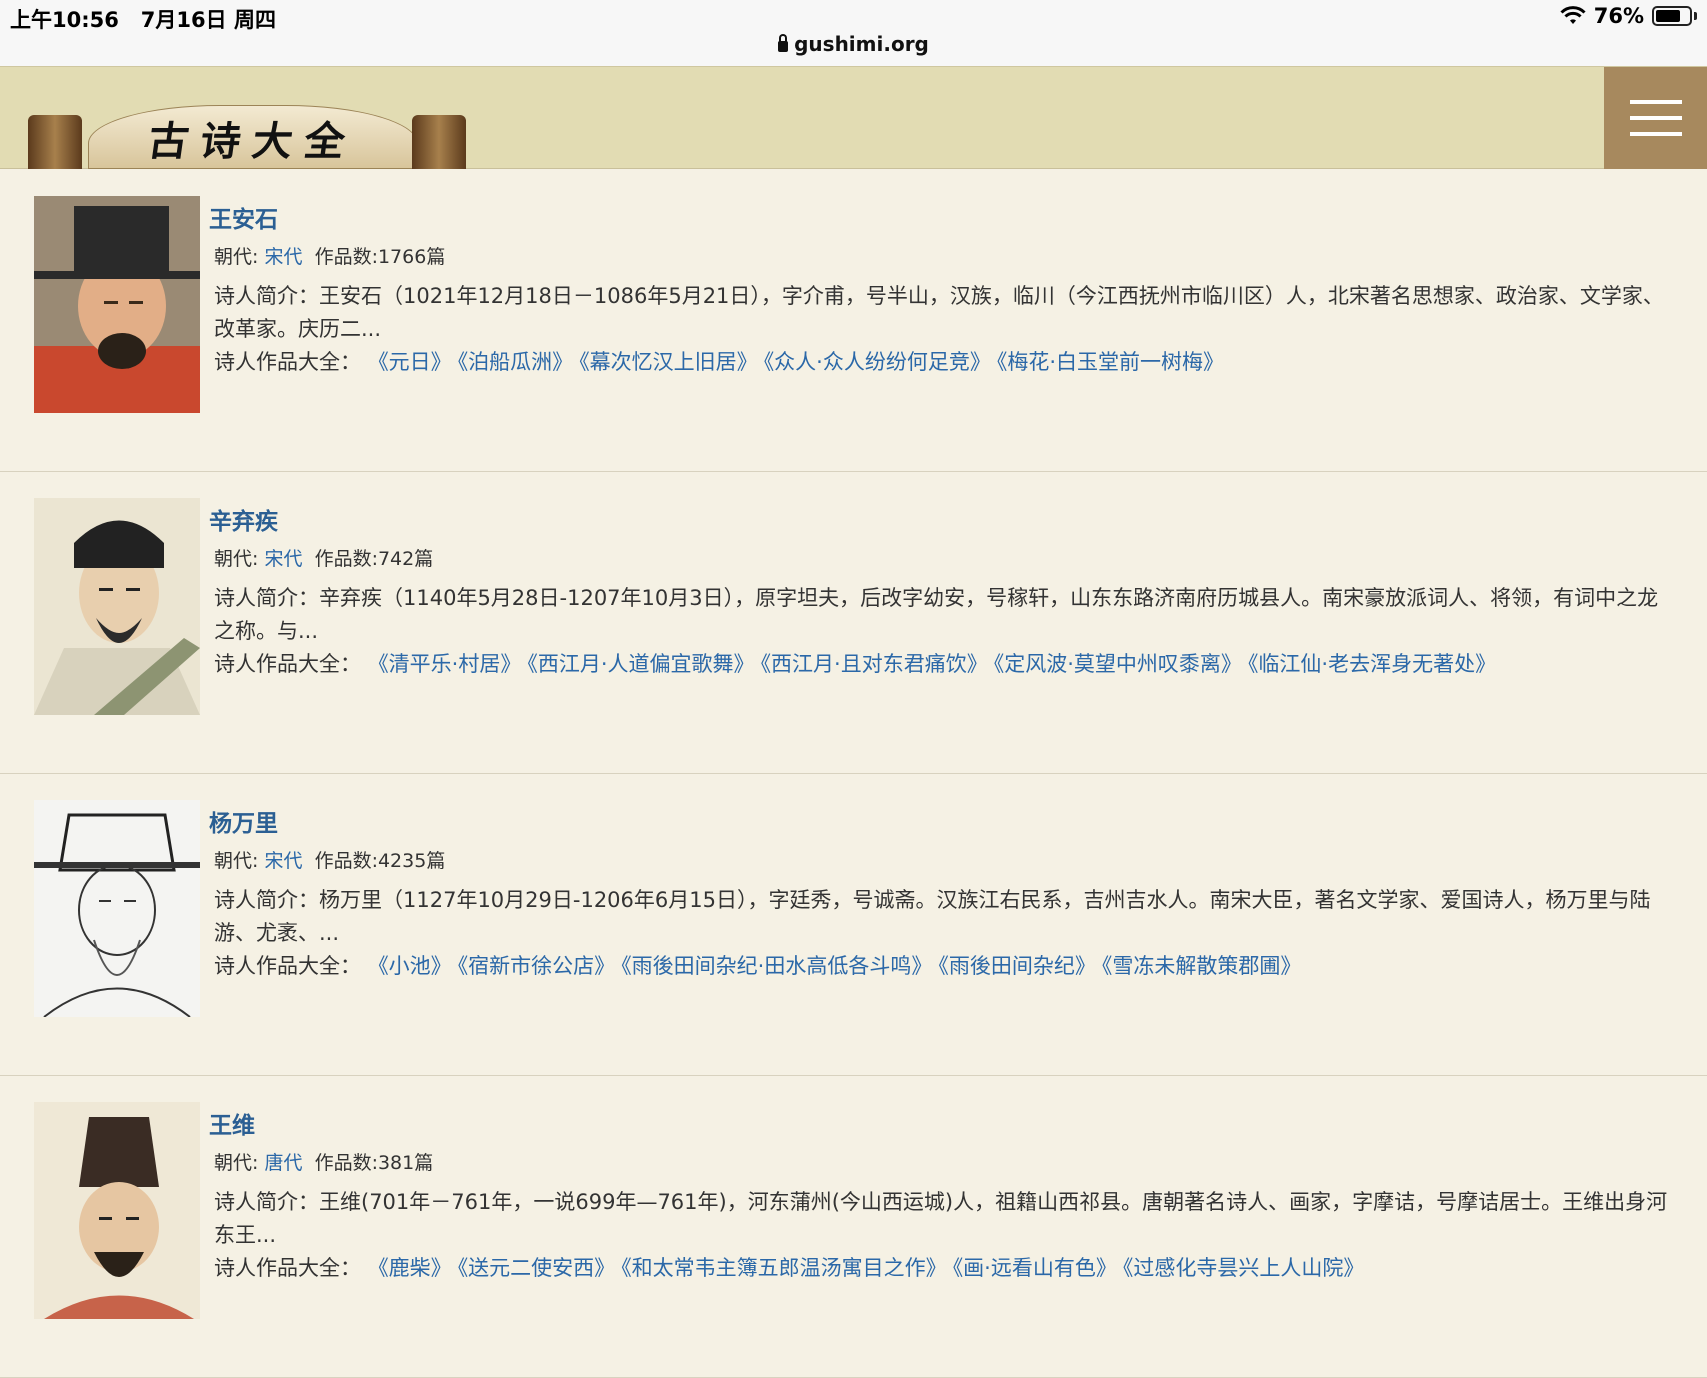 The width and height of the screenshot is (1707, 1378). Describe the element at coordinates (445, 664) in the screenshot. I see `work-link: 《清平乐·村居》` at that location.